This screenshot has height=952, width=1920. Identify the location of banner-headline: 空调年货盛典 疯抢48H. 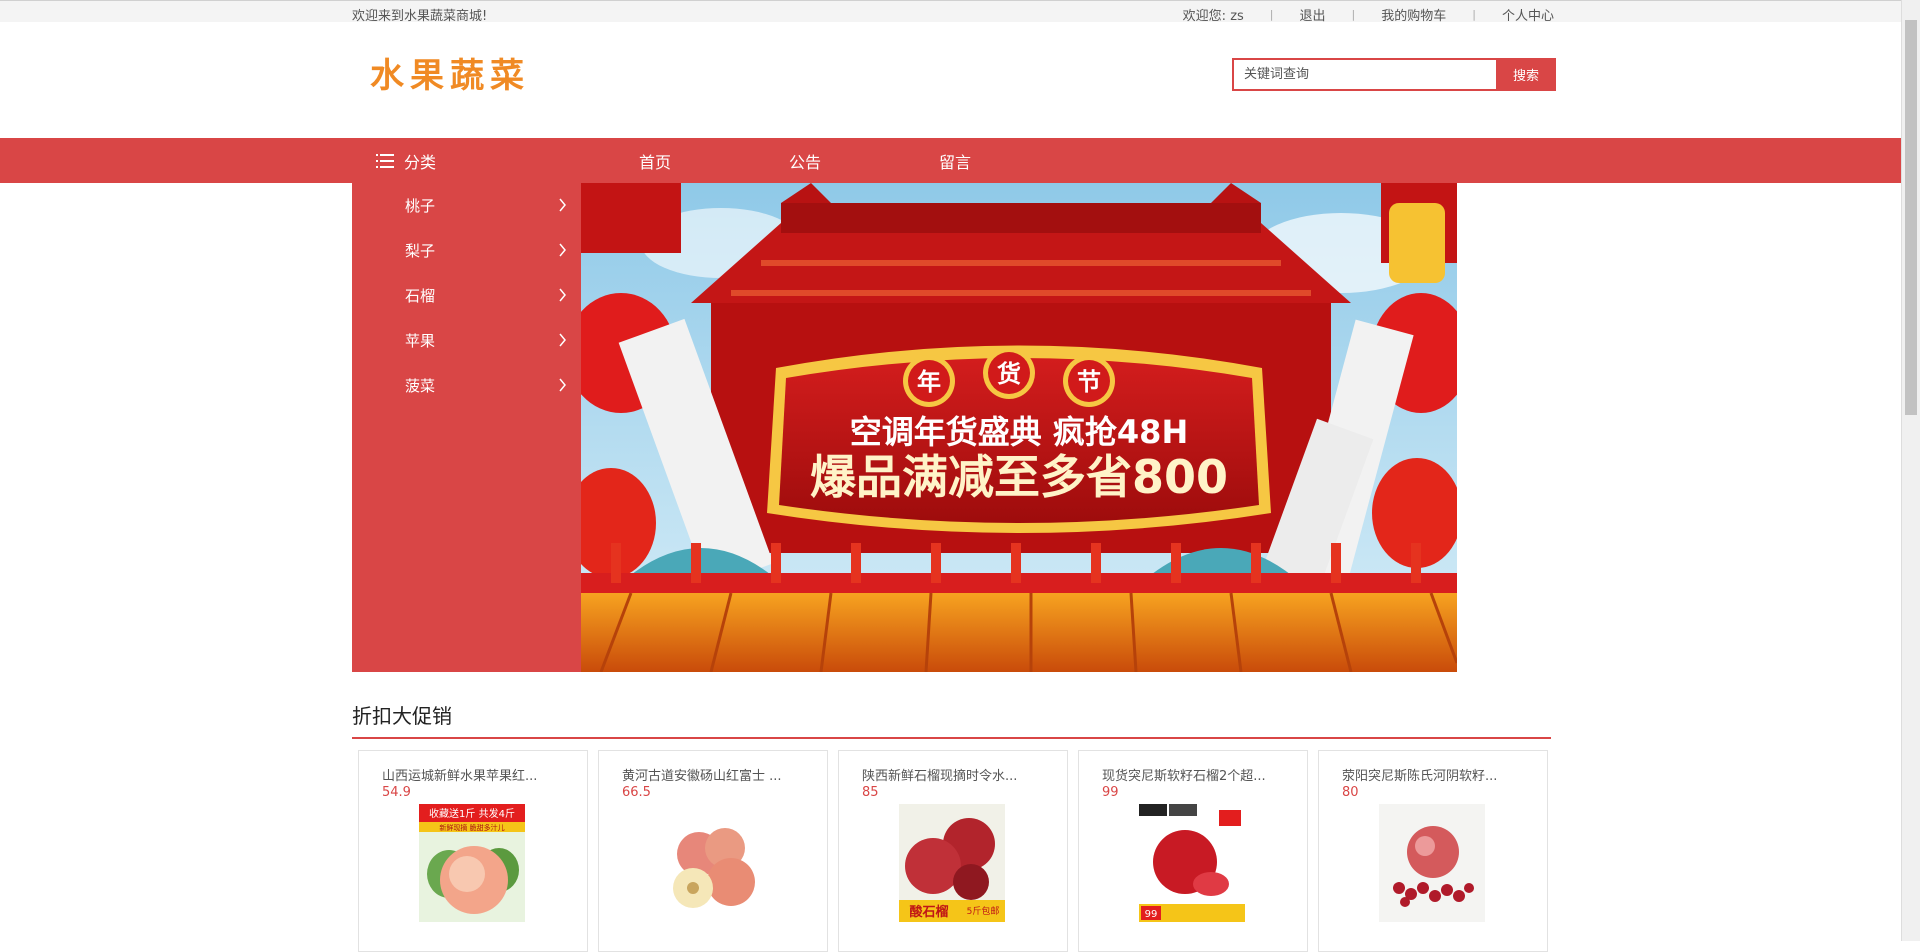
(1019, 432).